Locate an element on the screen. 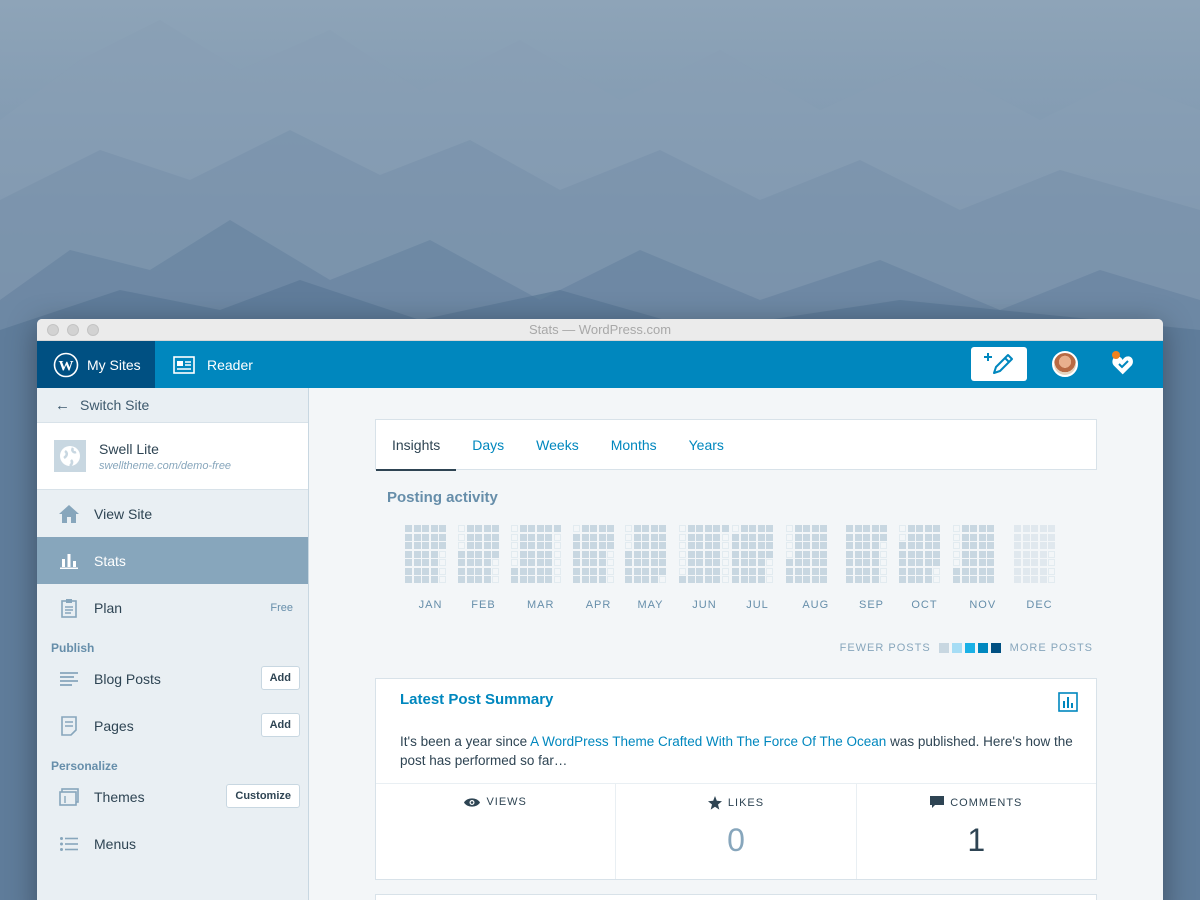 Image resolution: width=1200 pixels, height=900 pixels. write-post-button is located at coordinates (999, 364).